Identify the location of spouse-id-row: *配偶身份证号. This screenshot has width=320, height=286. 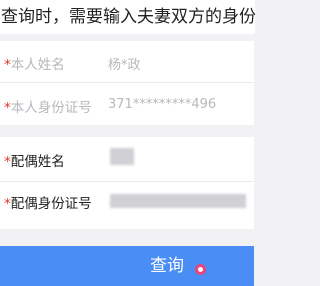
(127, 205).